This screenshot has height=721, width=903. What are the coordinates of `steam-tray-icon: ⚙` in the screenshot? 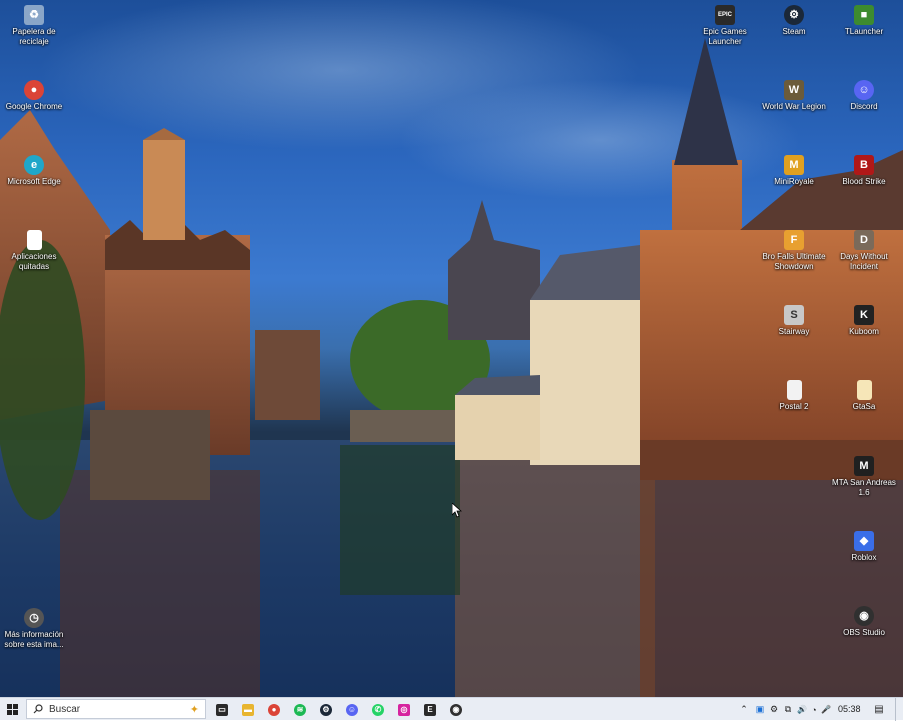 It's located at (774, 709).